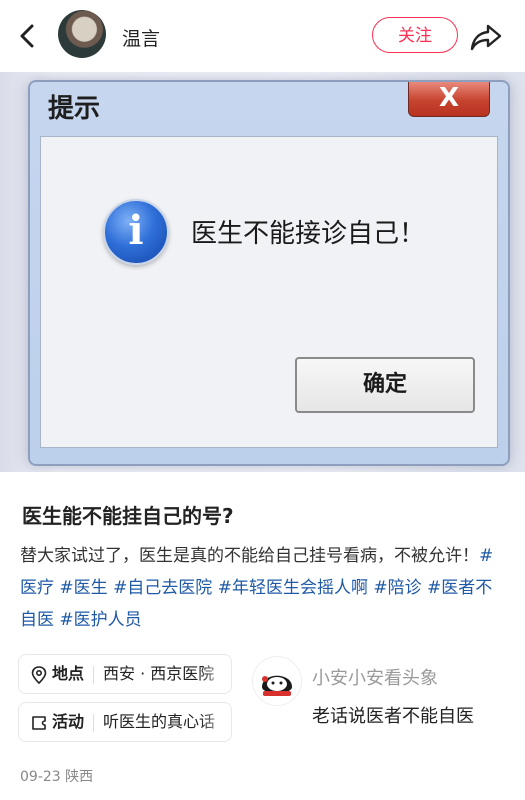 This screenshot has width=525, height=800. I want to click on back-arrow-icon, so click(28, 36).